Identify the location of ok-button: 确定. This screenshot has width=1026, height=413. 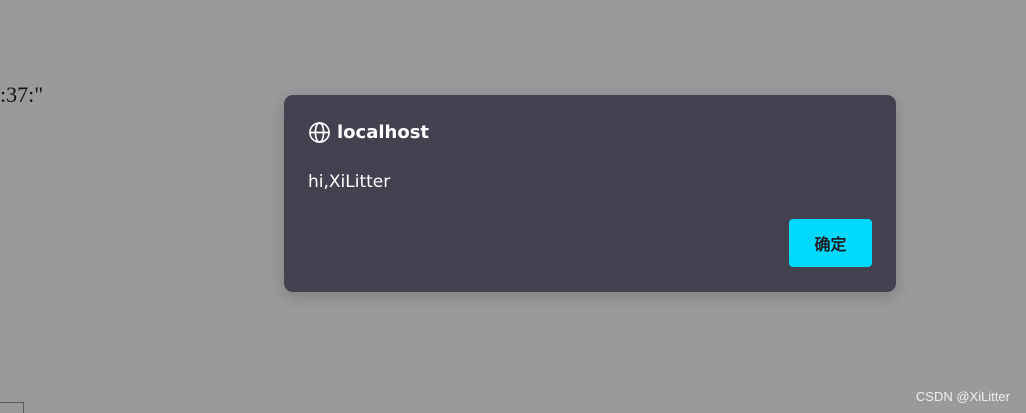
(830, 243).